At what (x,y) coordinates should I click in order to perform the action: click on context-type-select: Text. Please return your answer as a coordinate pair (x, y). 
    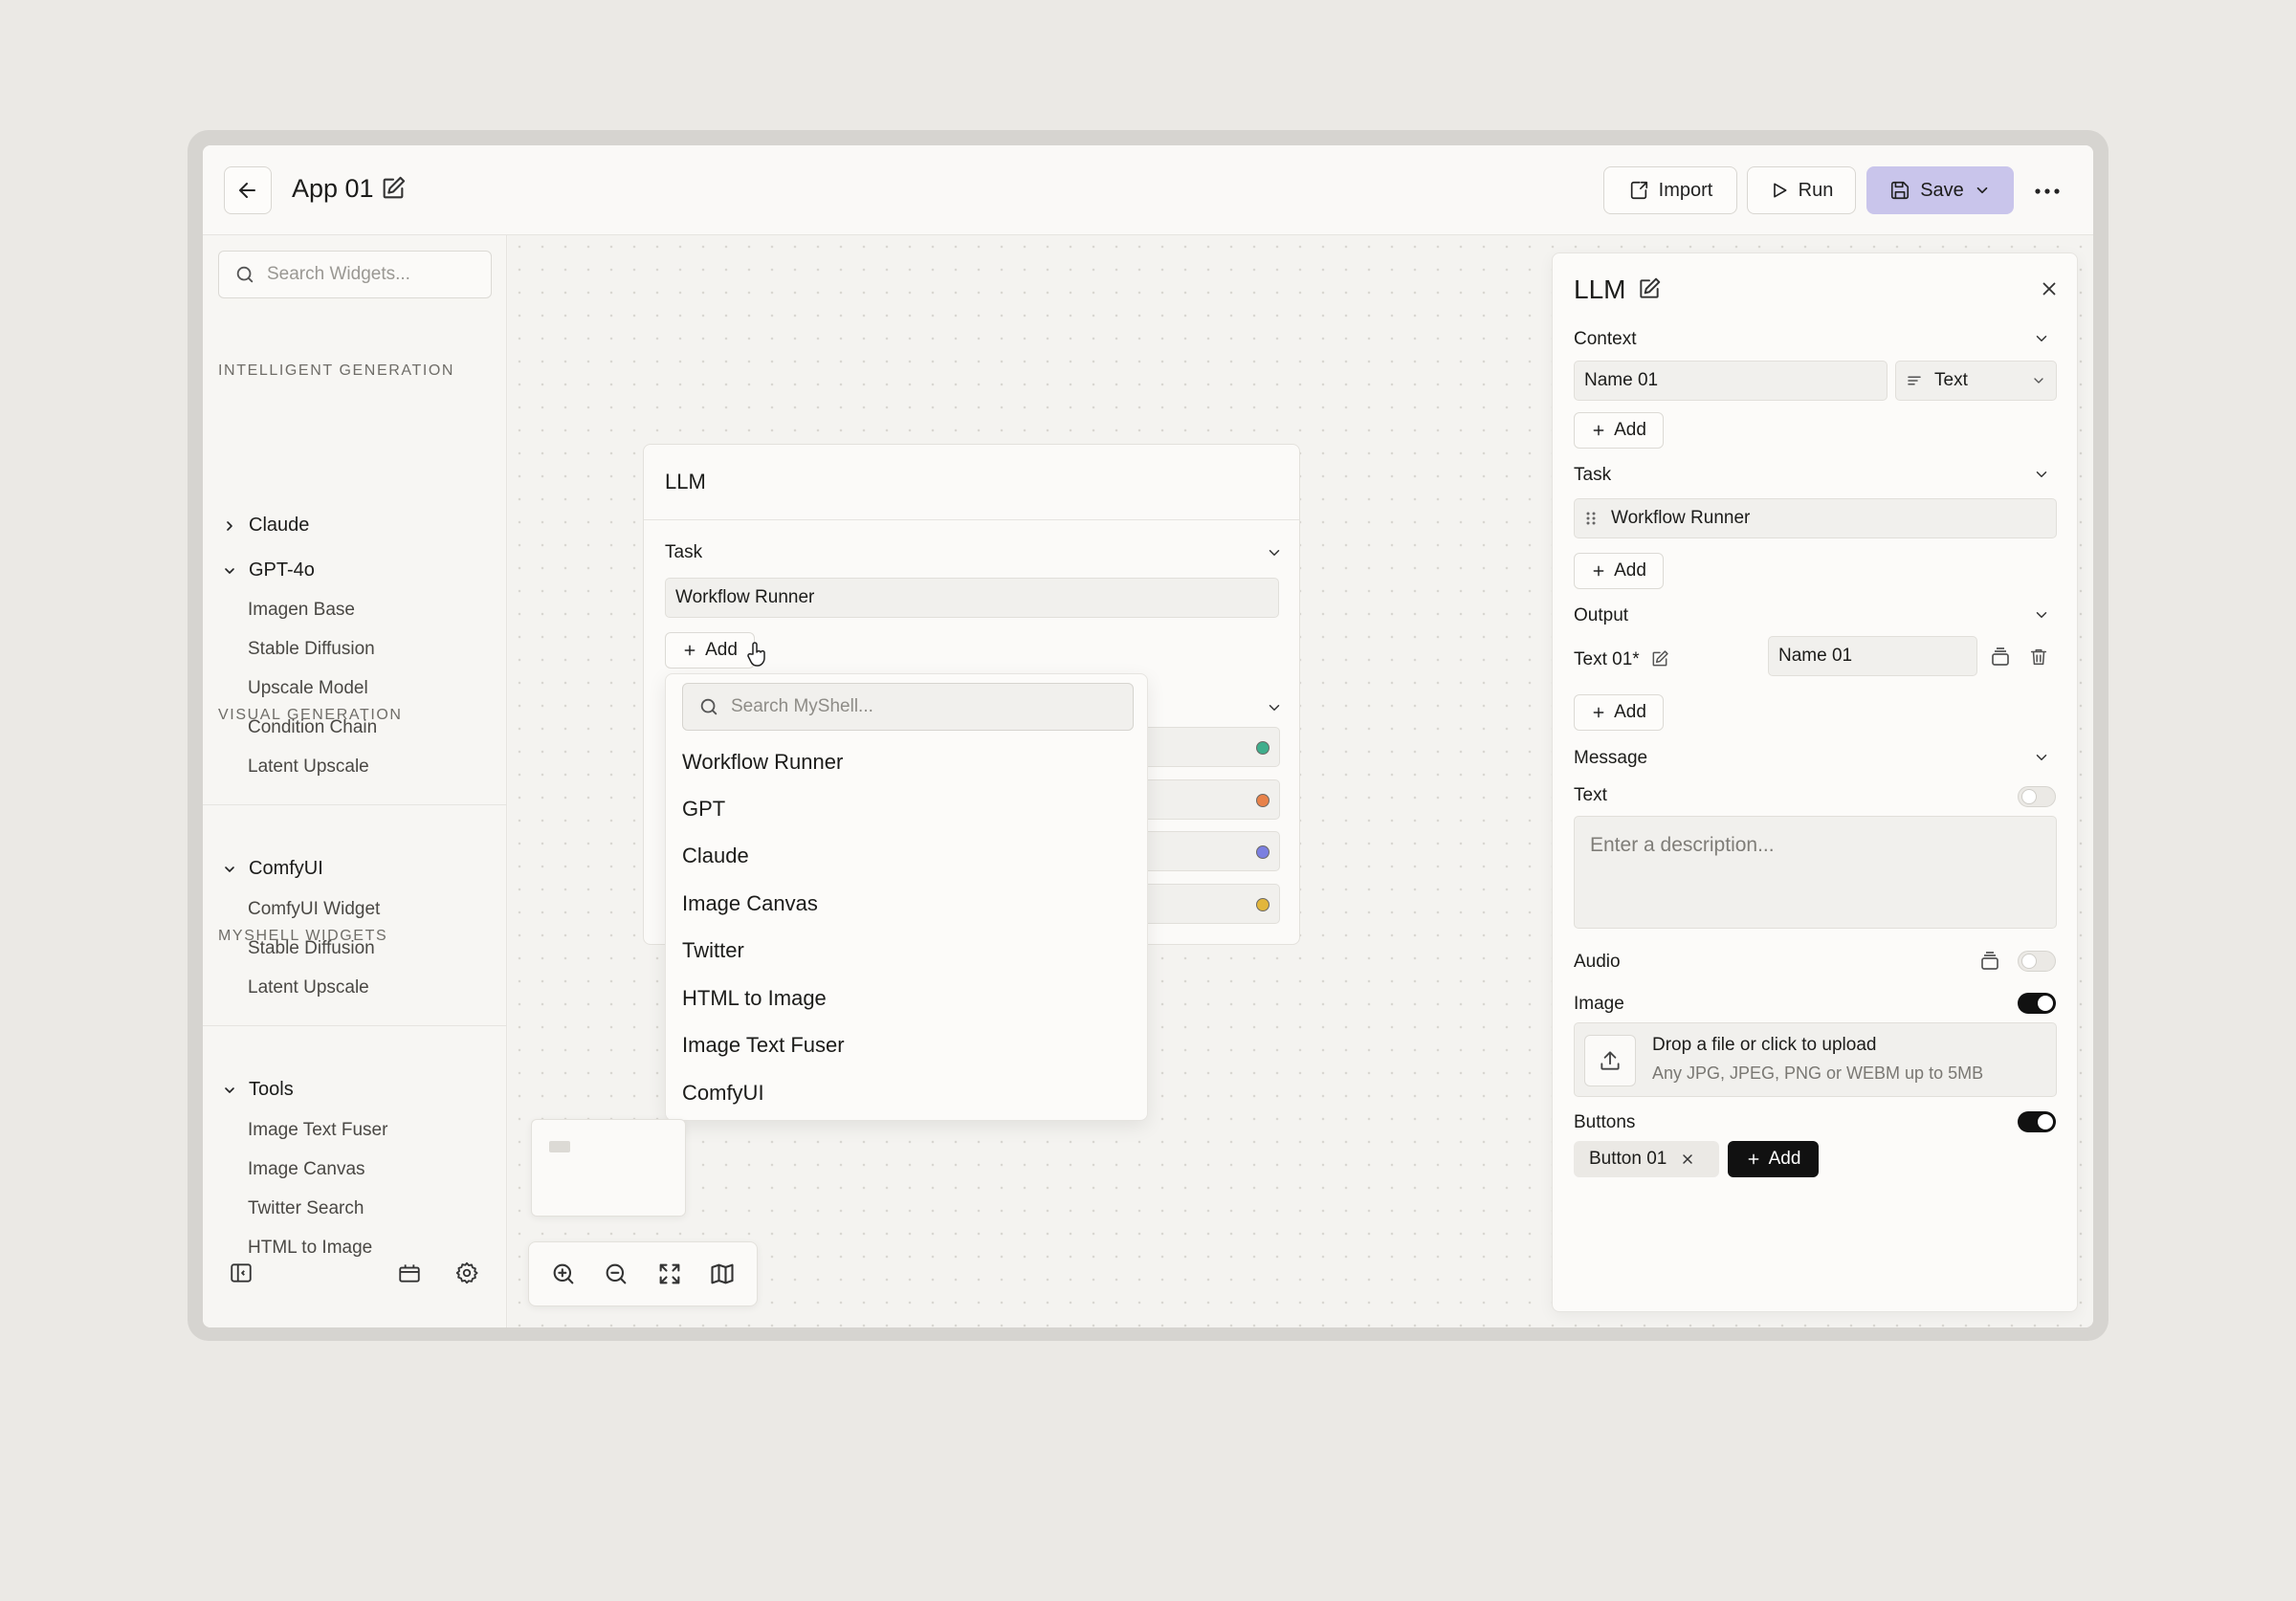
    Looking at the image, I should click on (1976, 381).